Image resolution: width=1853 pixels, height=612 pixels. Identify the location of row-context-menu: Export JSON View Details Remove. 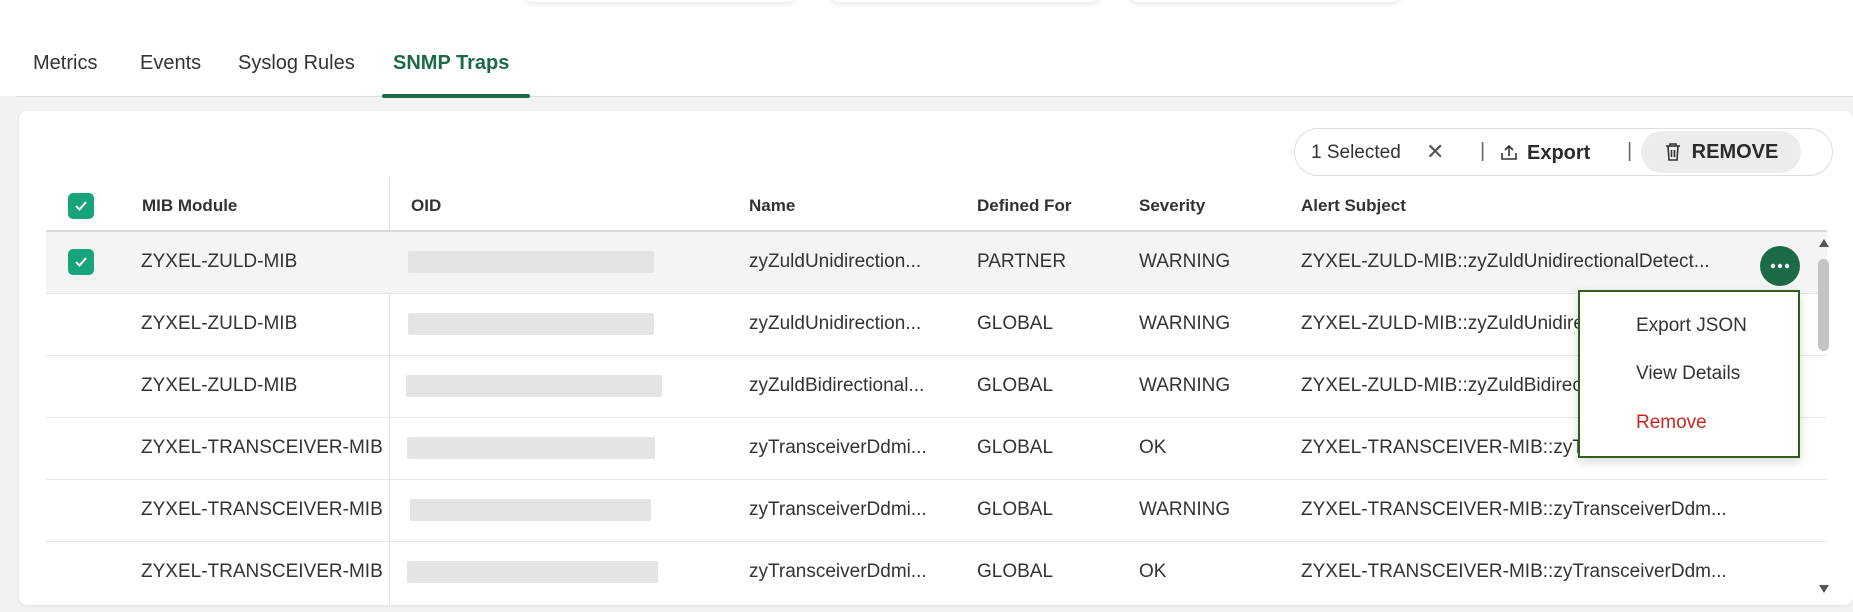
(1689, 374).